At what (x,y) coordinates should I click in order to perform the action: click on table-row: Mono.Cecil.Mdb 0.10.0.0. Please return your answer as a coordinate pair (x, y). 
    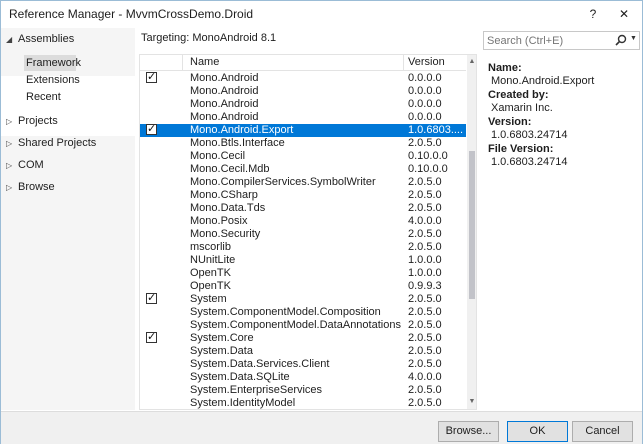
    Looking at the image, I should click on (303, 169).